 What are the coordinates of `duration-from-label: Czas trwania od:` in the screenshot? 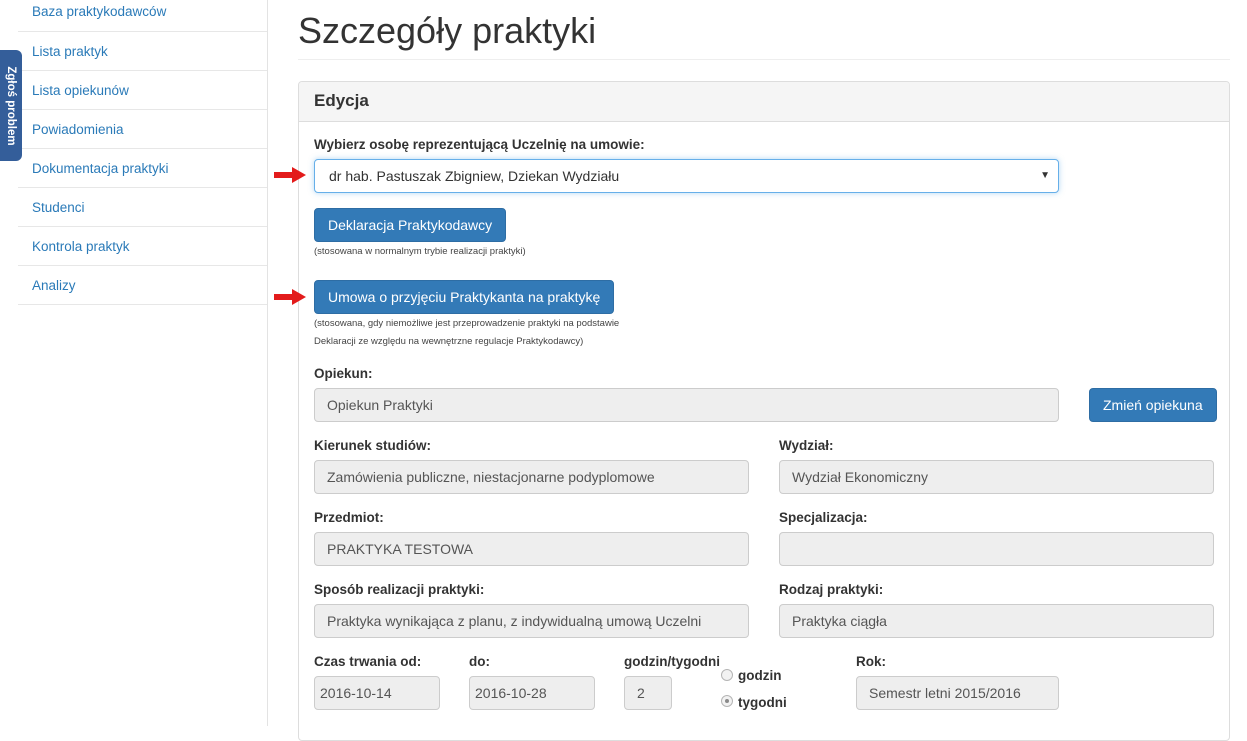 It's located at (368, 661).